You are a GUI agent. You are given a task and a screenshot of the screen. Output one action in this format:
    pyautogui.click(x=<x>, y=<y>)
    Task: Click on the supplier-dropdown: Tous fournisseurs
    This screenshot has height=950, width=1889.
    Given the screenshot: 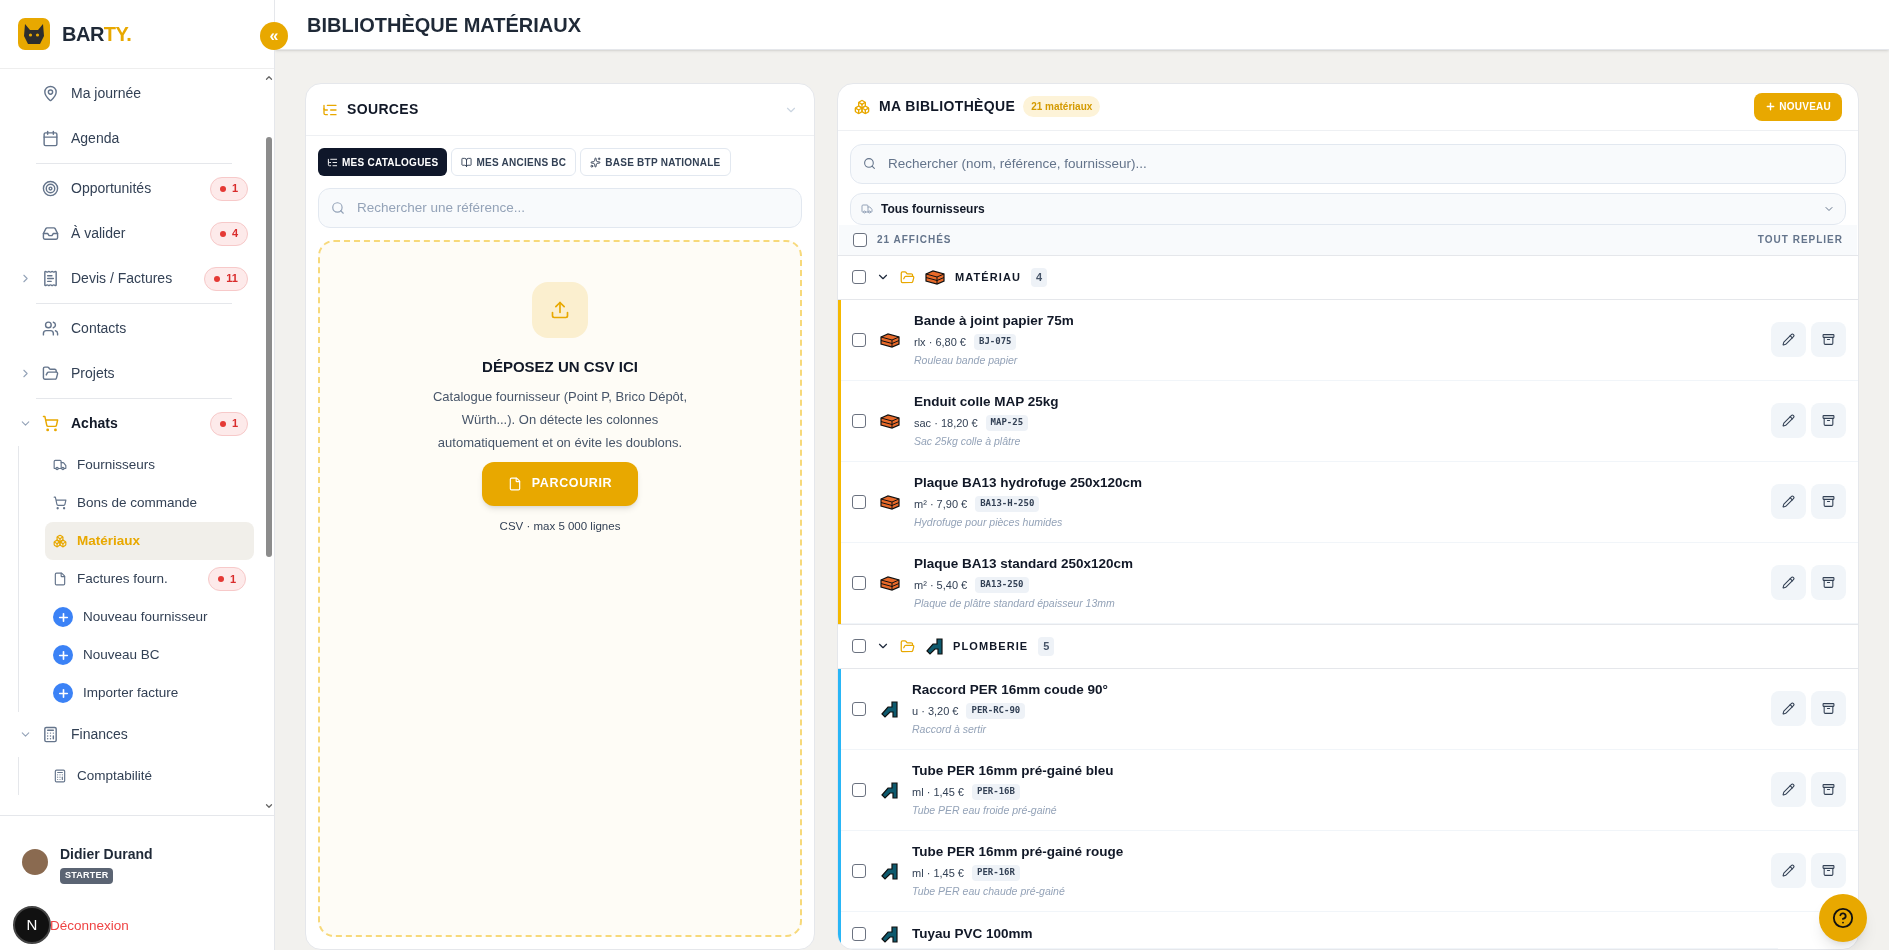 What is the action you would take?
    pyautogui.click(x=1348, y=209)
    